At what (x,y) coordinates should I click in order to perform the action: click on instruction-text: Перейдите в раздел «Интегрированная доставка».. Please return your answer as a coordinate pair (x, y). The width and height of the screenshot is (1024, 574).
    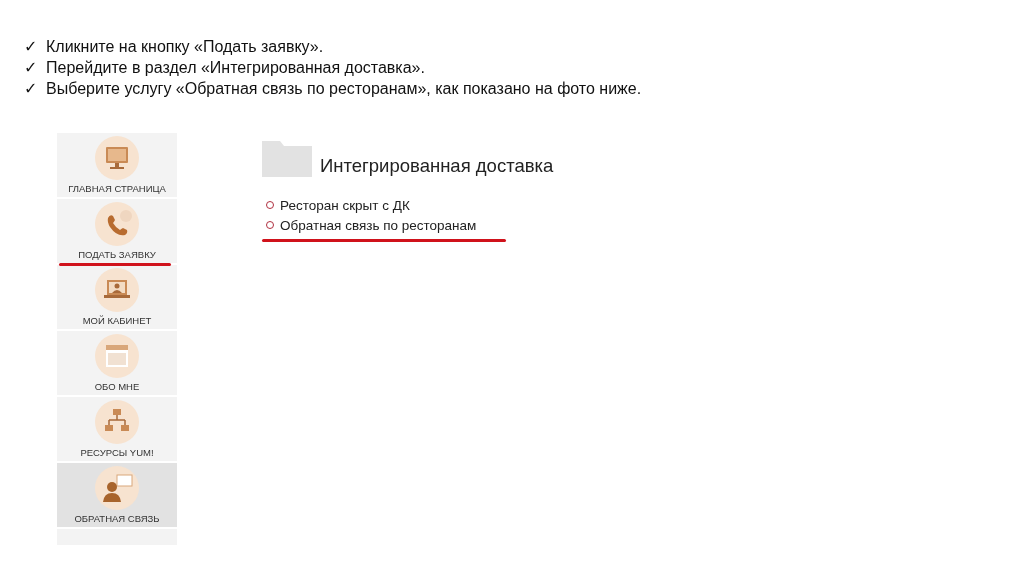
    Looking at the image, I should click on (235, 67).